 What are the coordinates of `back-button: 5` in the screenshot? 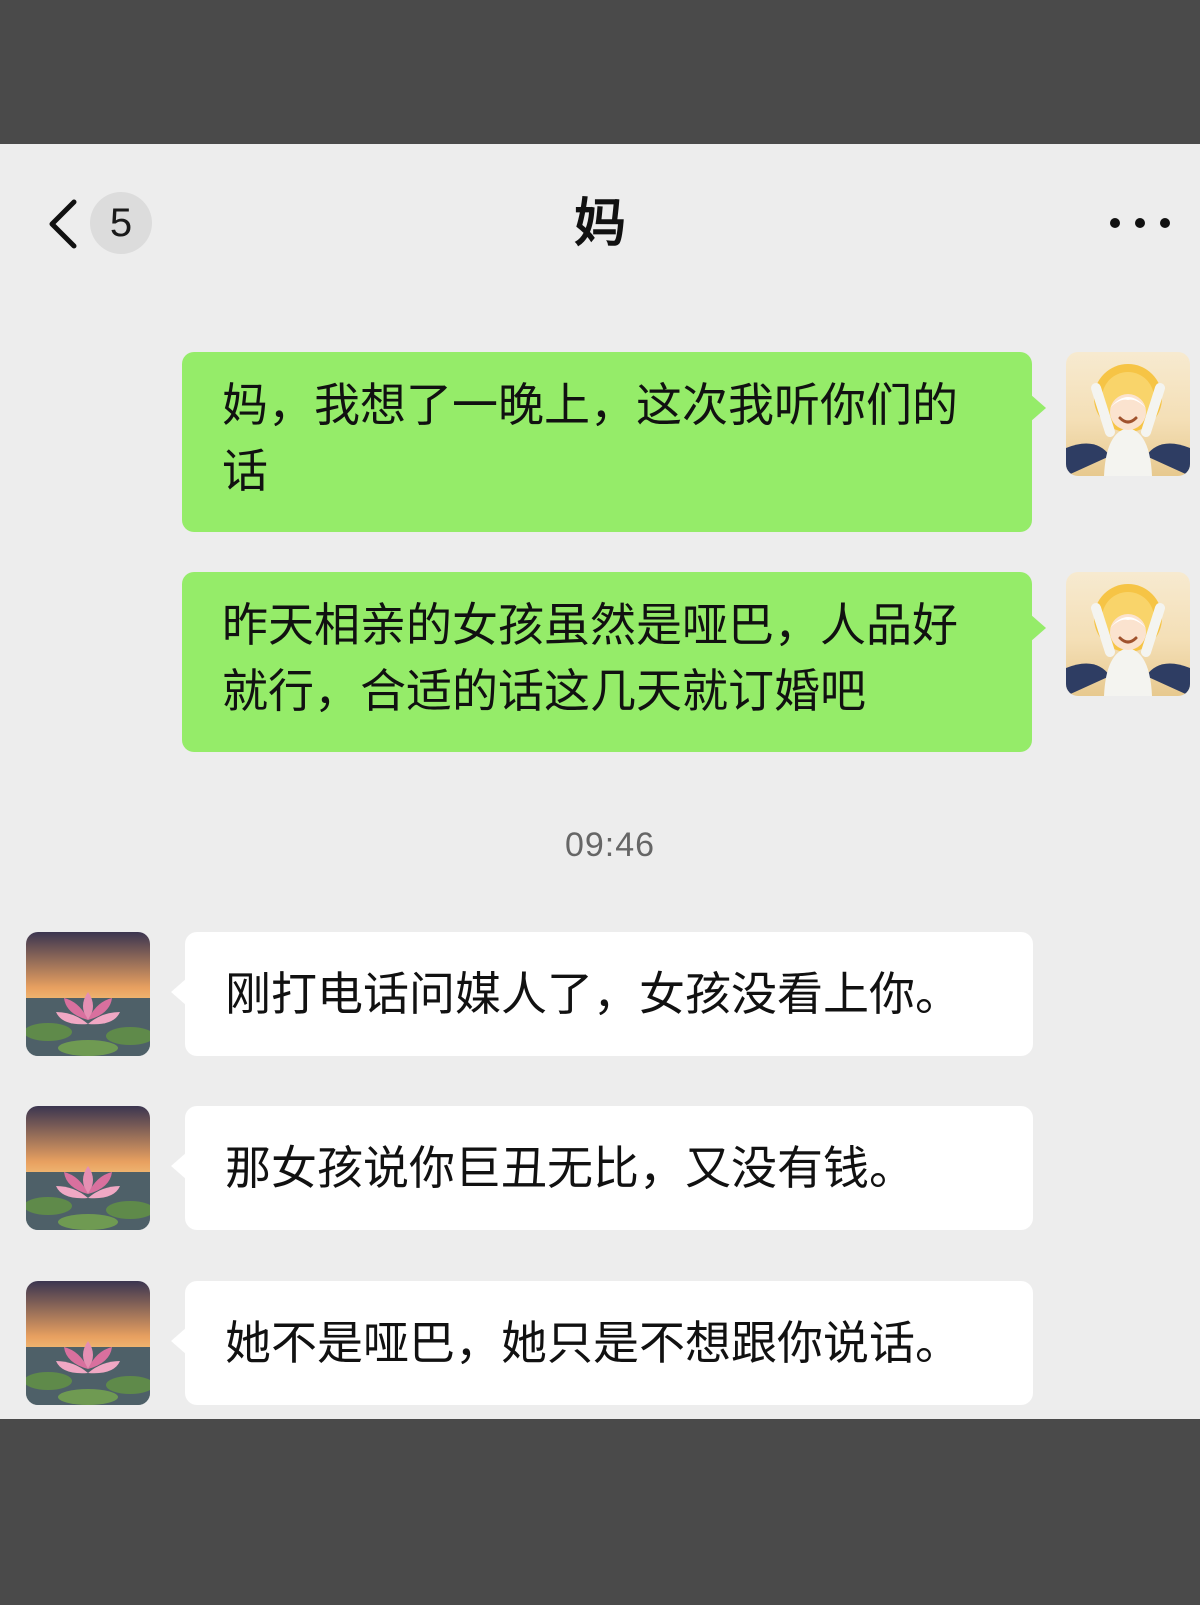 It's located at (95, 224).